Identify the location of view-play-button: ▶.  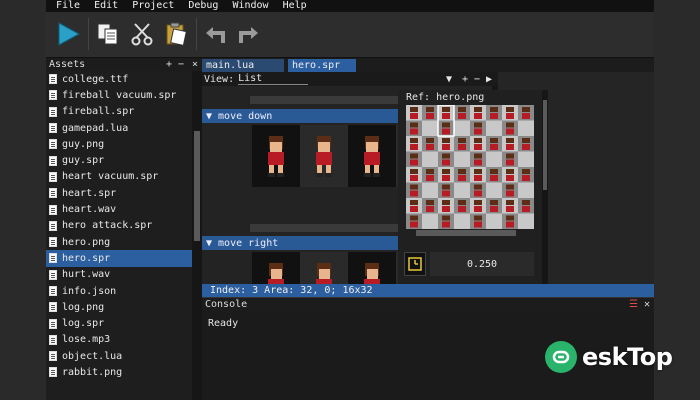
(489, 79).